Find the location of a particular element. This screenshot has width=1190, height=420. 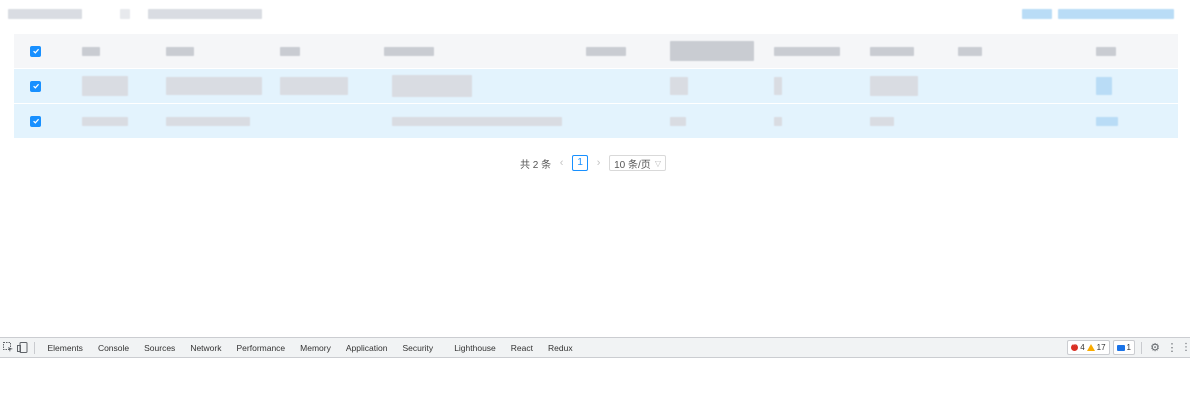

settings-gear-icon: ⚙ is located at coordinates (1155, 348).